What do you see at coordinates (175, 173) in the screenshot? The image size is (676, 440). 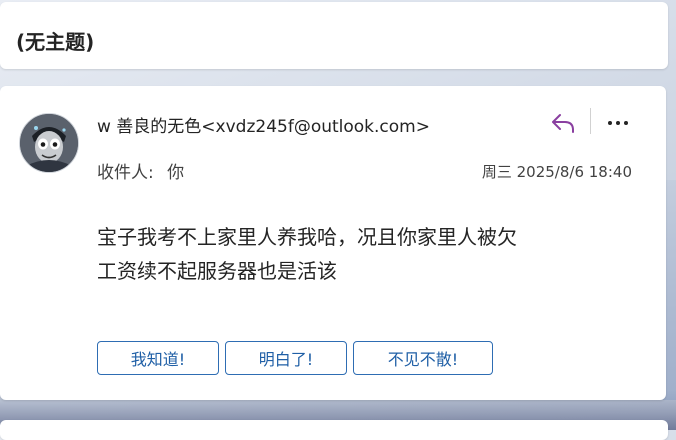 I see `recipient-name: 你` at bounding box center [175, 173].